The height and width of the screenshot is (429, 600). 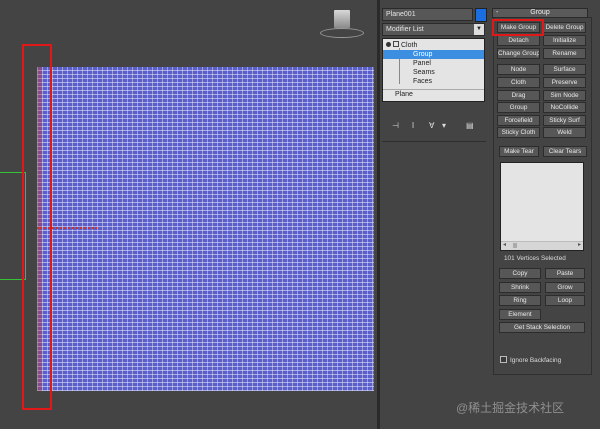 What do you see at coordinates (565, 273) in the screenshot?
I see `paste-button: Paste` at bounding box center [565, 273].